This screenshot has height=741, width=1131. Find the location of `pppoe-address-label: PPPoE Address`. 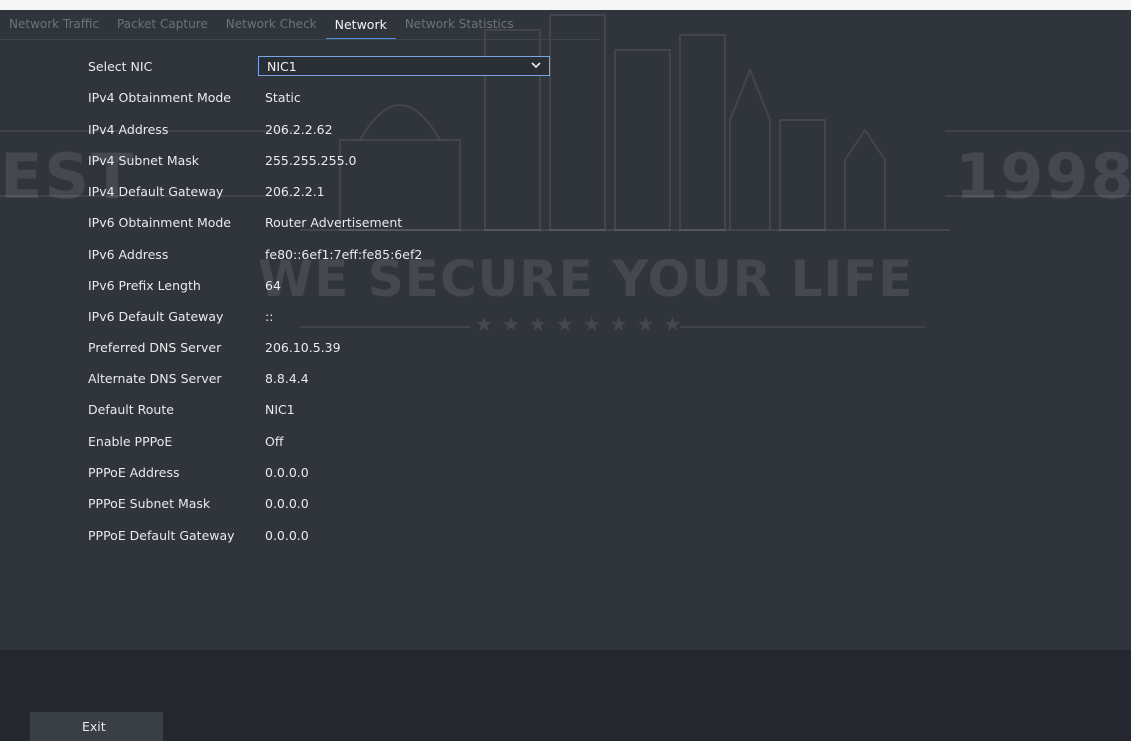

pppoe-address-label: PPPoE Address is located at coordinates (134, 472).